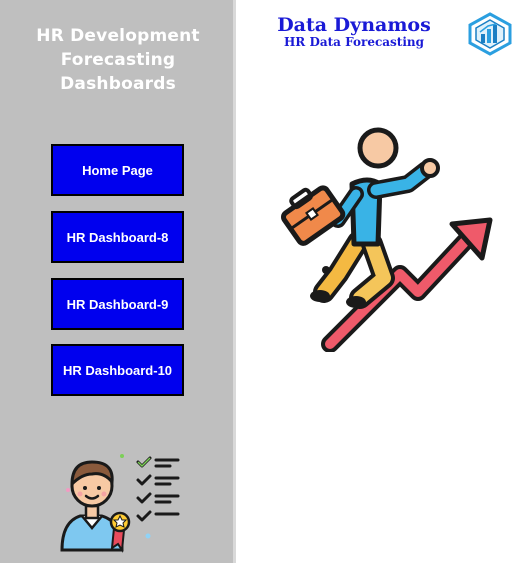 Image resolution: width=527 pixels, height=563 pixels. What do you see at coordinates (118, 36) in the screenshot?
I see `sidebar-title-line-1: HR Development` at bounding box center [118, 36].